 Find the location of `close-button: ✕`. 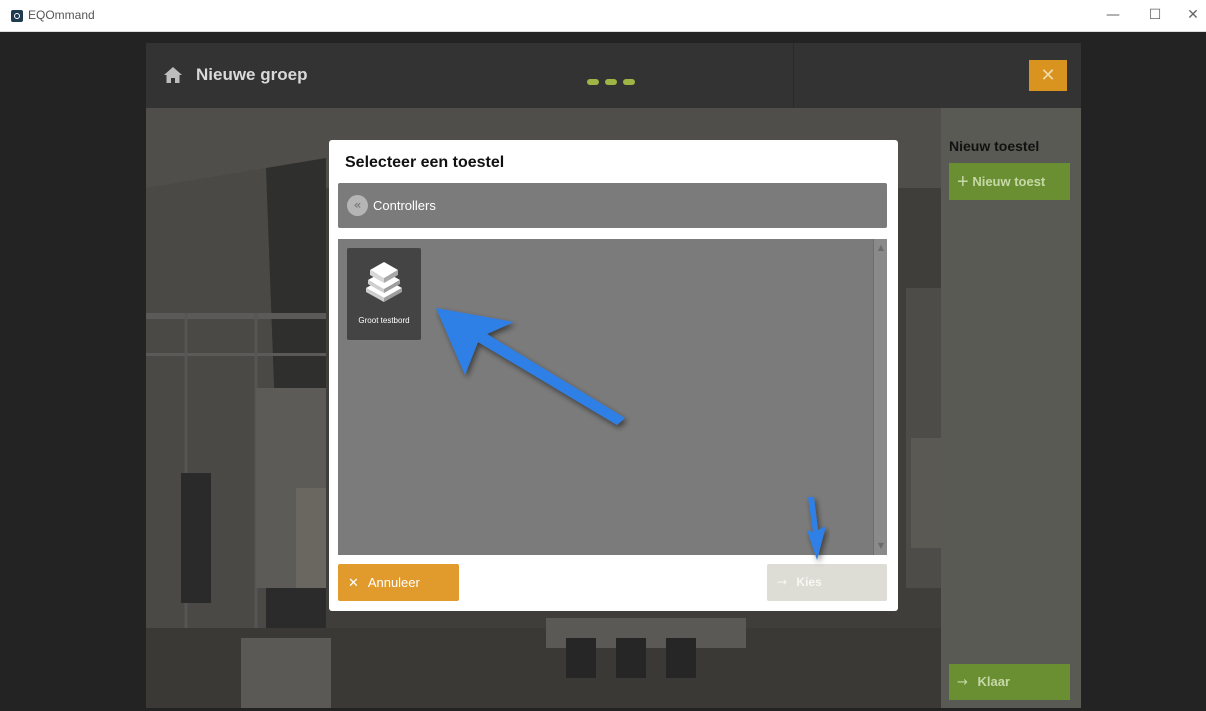

close-button: ✕ is located at coordinates (1048, 75).